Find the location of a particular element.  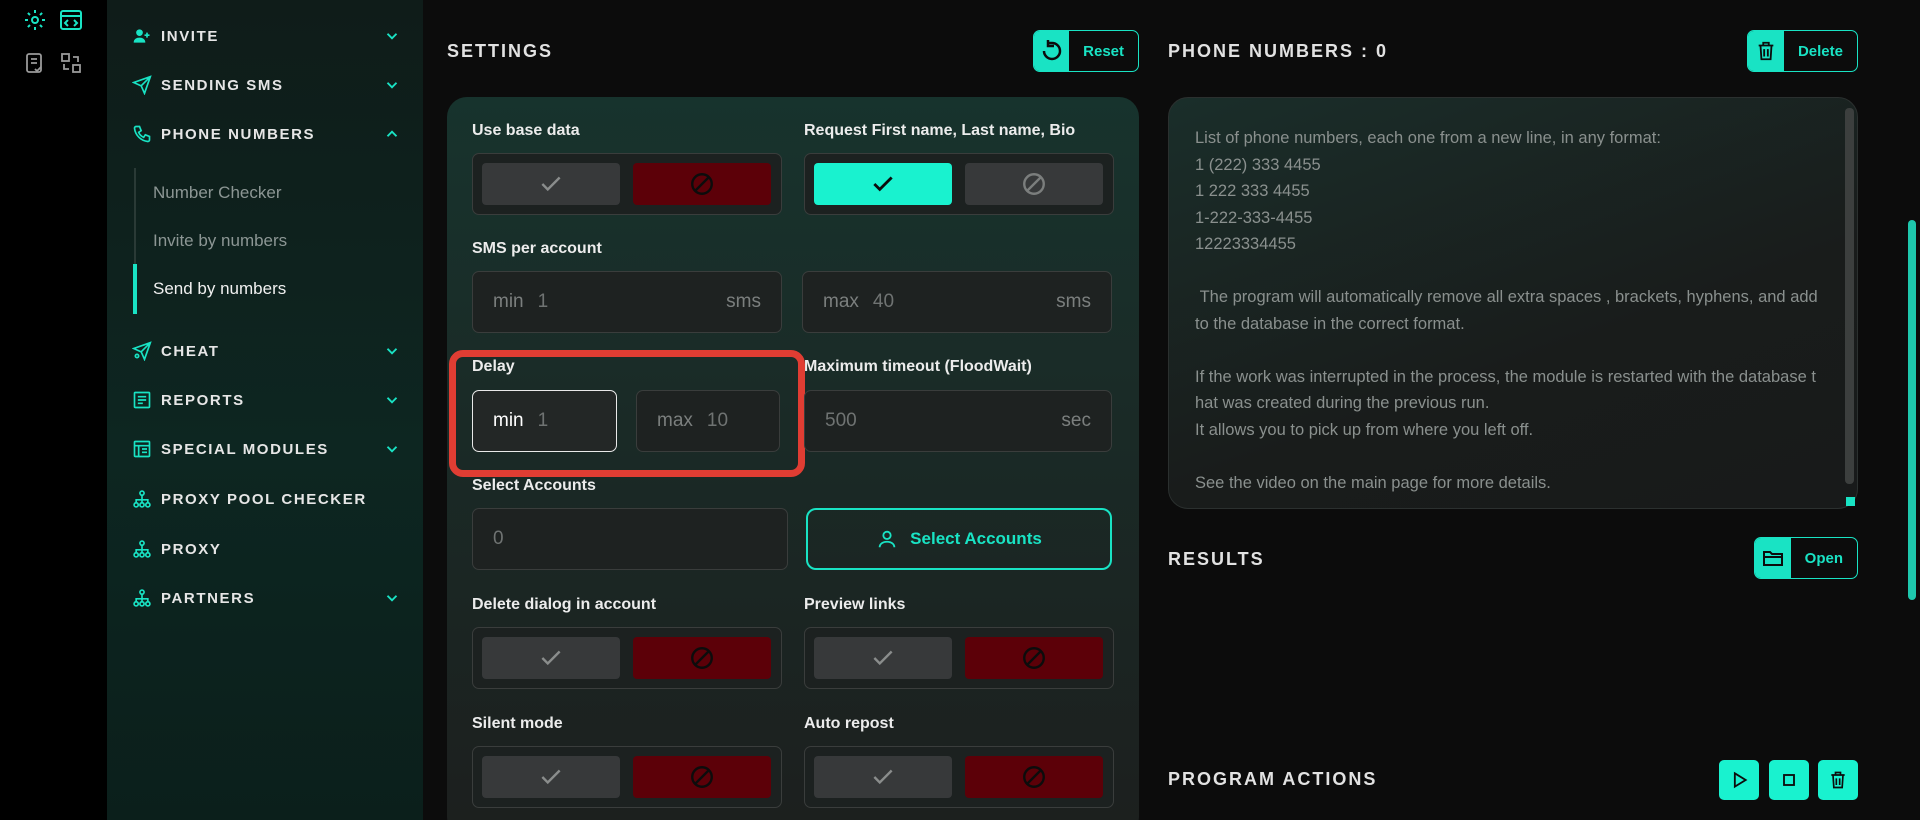

select-accounts-label: Select Accounts is located at coordinates (534, 485).